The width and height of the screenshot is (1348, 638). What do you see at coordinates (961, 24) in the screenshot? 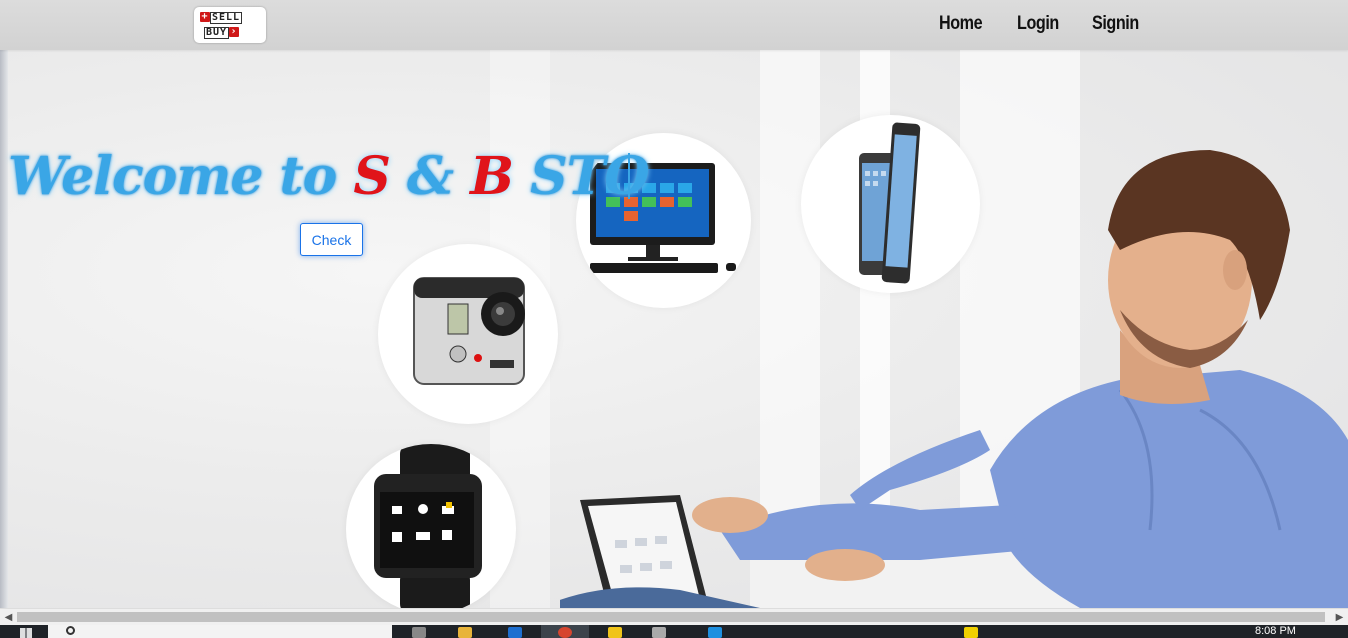
I see `nav-home-link: Home` at bounding box center [961, 24].